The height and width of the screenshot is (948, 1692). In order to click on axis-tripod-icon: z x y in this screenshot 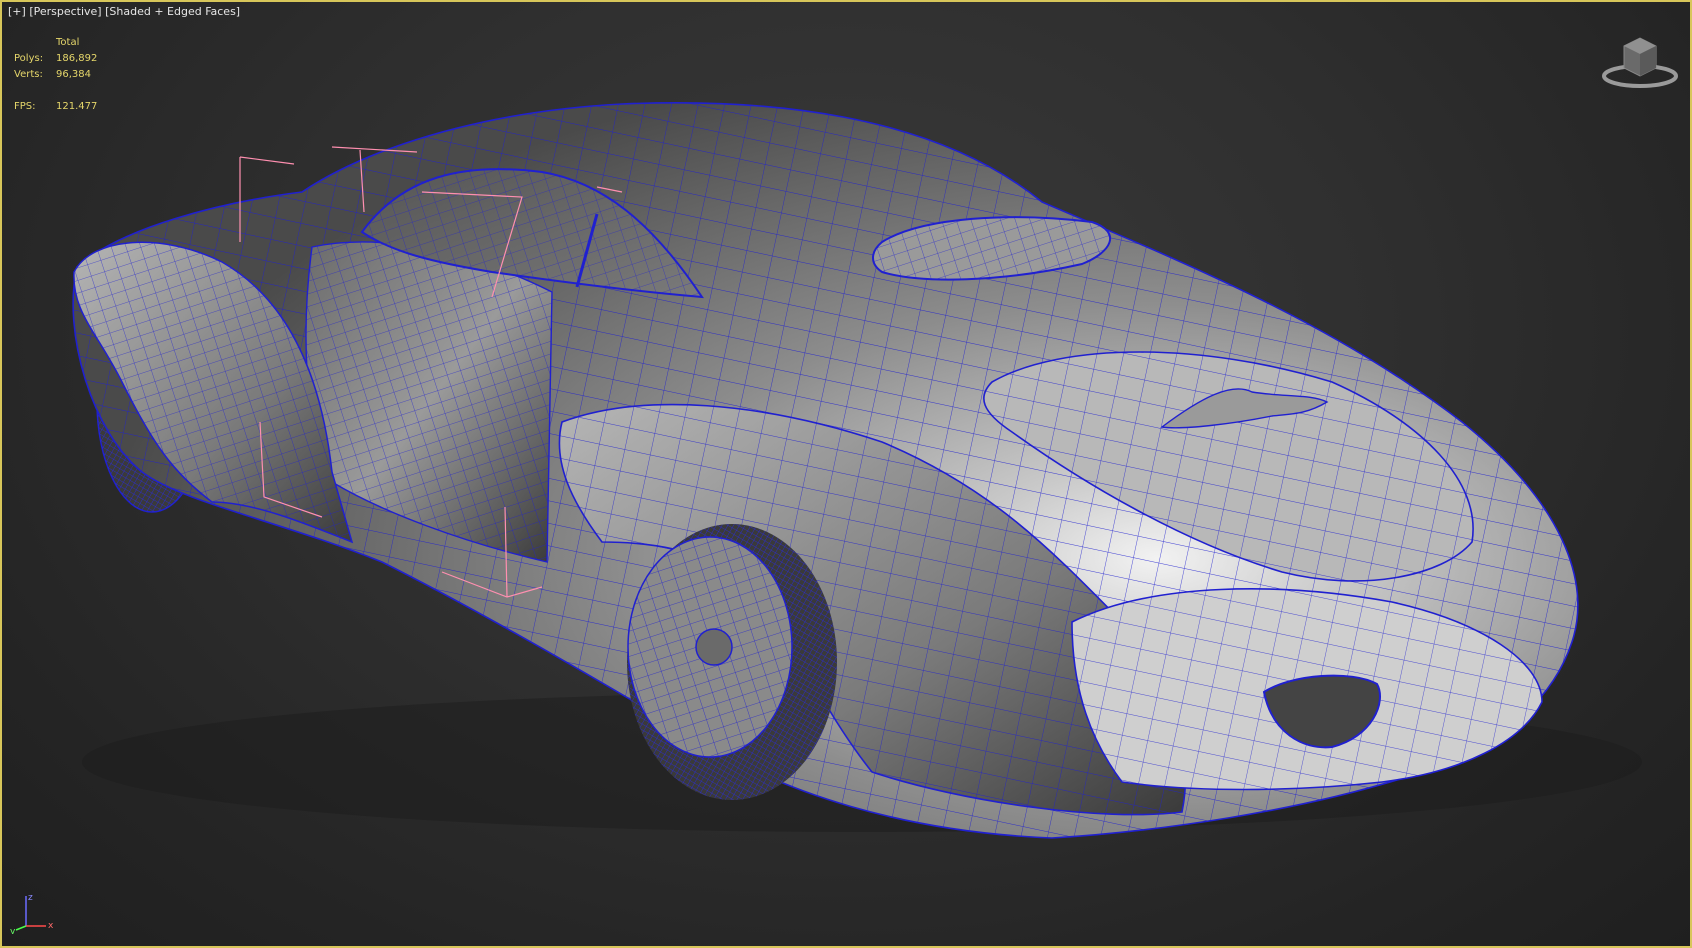, I will do `click(33, 913)`.